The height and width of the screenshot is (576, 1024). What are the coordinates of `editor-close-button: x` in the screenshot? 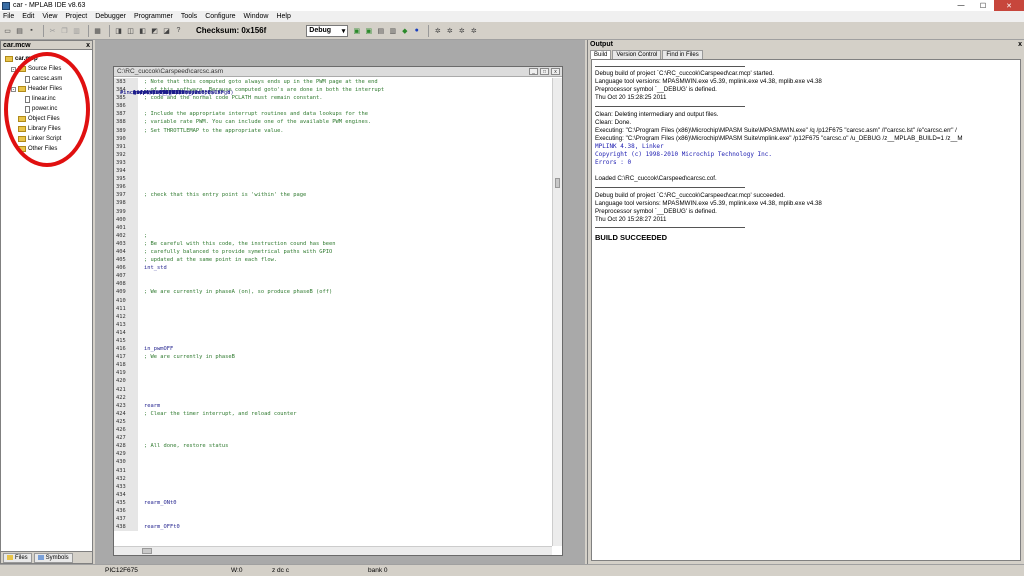 It's located at (555, 71).